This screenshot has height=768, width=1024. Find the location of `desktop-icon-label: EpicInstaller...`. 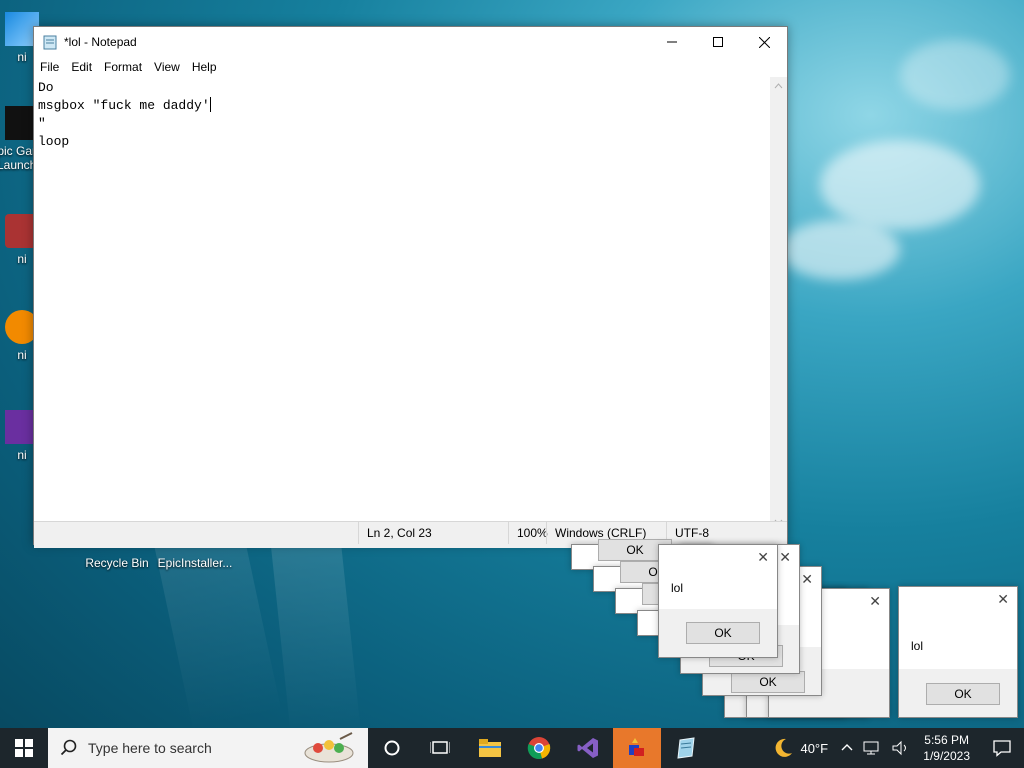

desktop-icon-label: EpicInstaller... is located at coordinates (195, 563).